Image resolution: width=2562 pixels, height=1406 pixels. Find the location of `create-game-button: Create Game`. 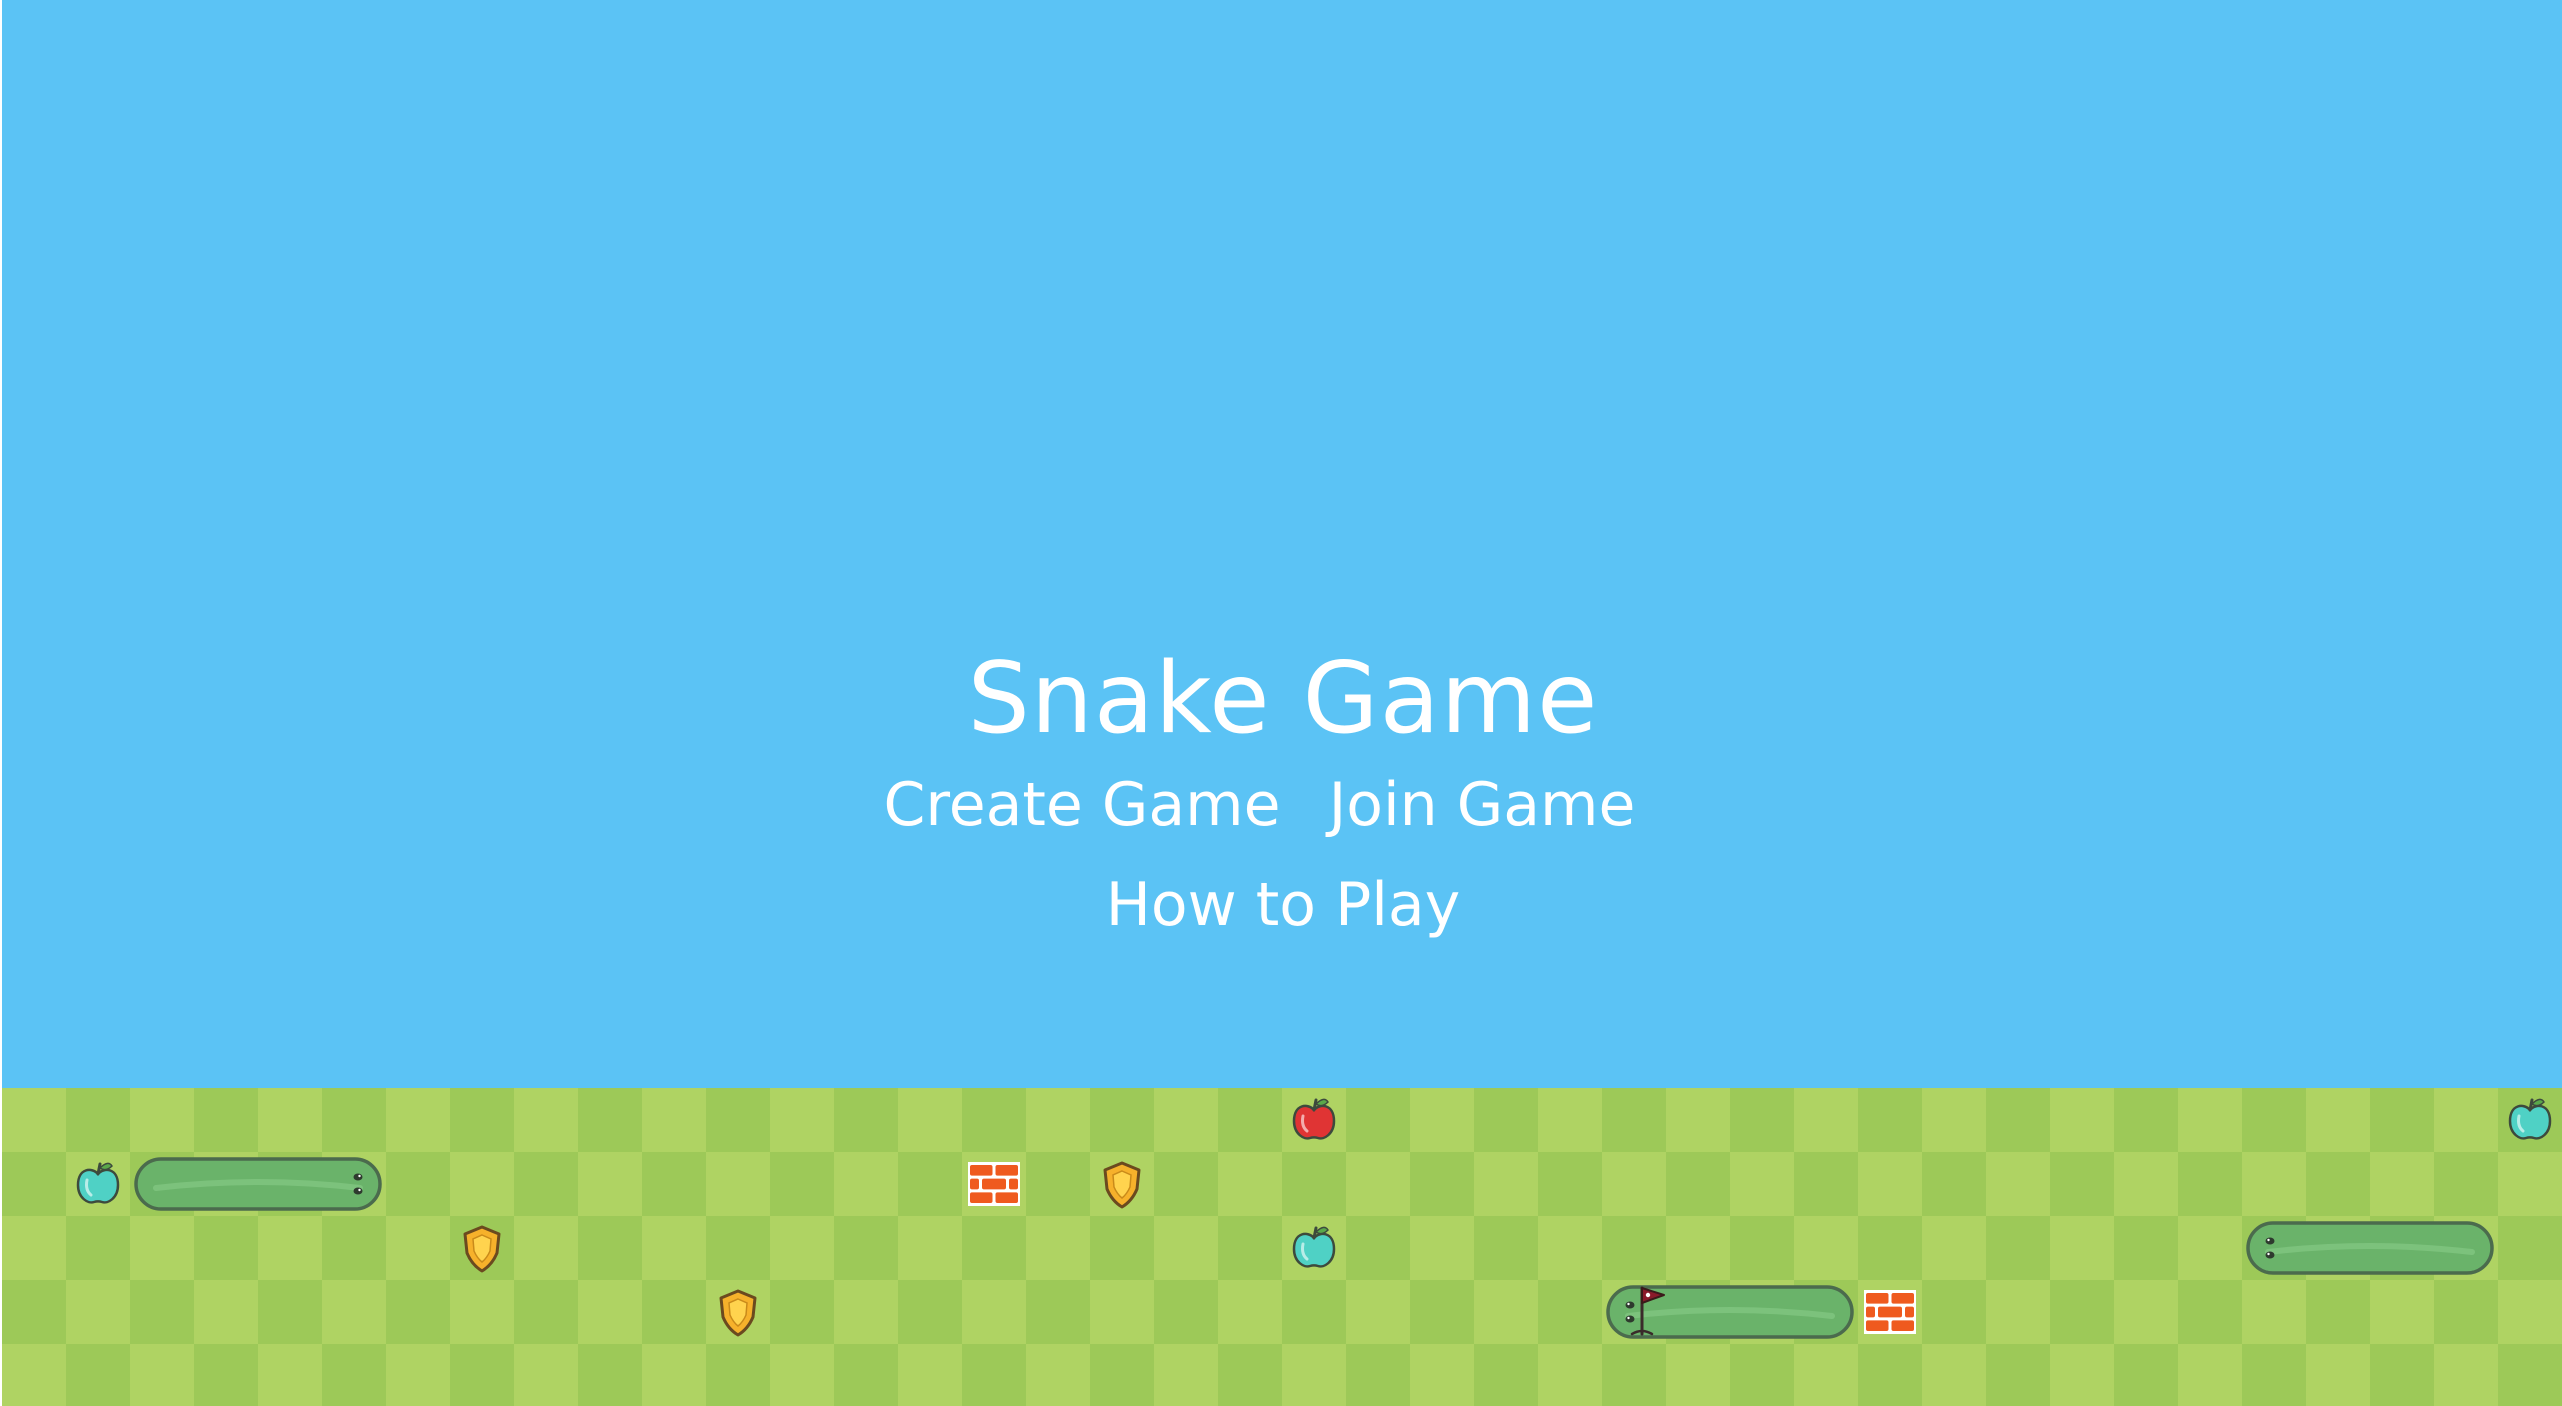

create-game-button: Create Game is located at coordinates (1081, 805).